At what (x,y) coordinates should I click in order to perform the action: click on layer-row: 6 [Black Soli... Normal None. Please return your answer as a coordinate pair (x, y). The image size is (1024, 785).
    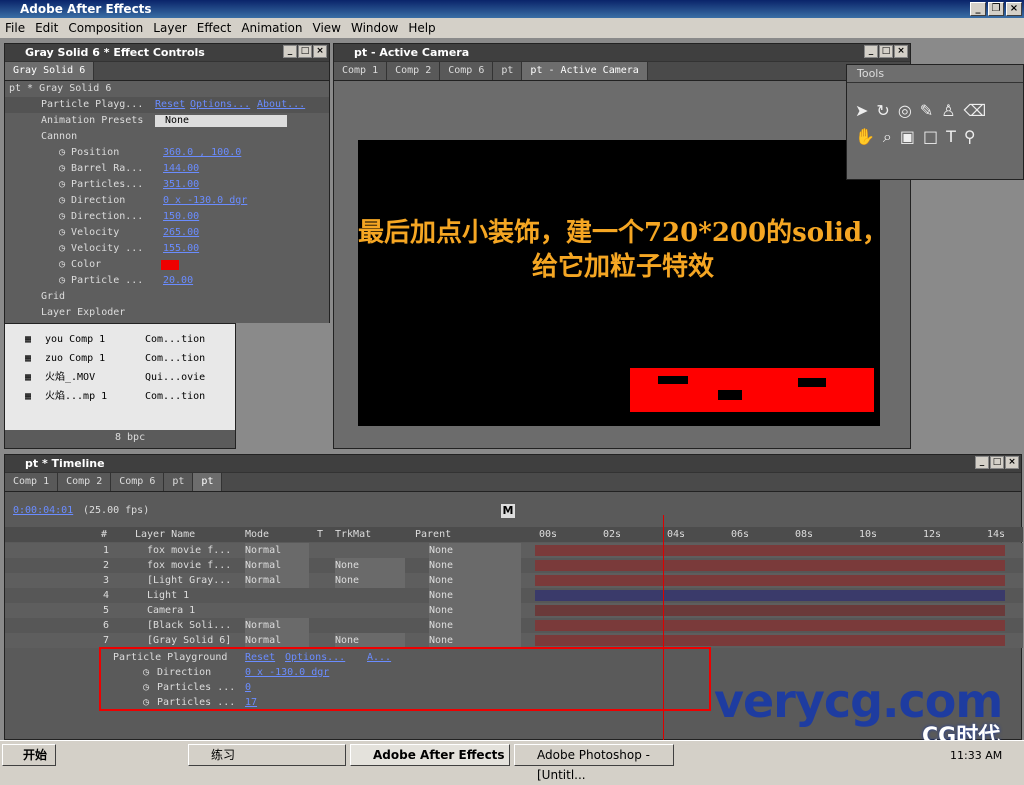
    Looking at the image, I should click on (514, 625).